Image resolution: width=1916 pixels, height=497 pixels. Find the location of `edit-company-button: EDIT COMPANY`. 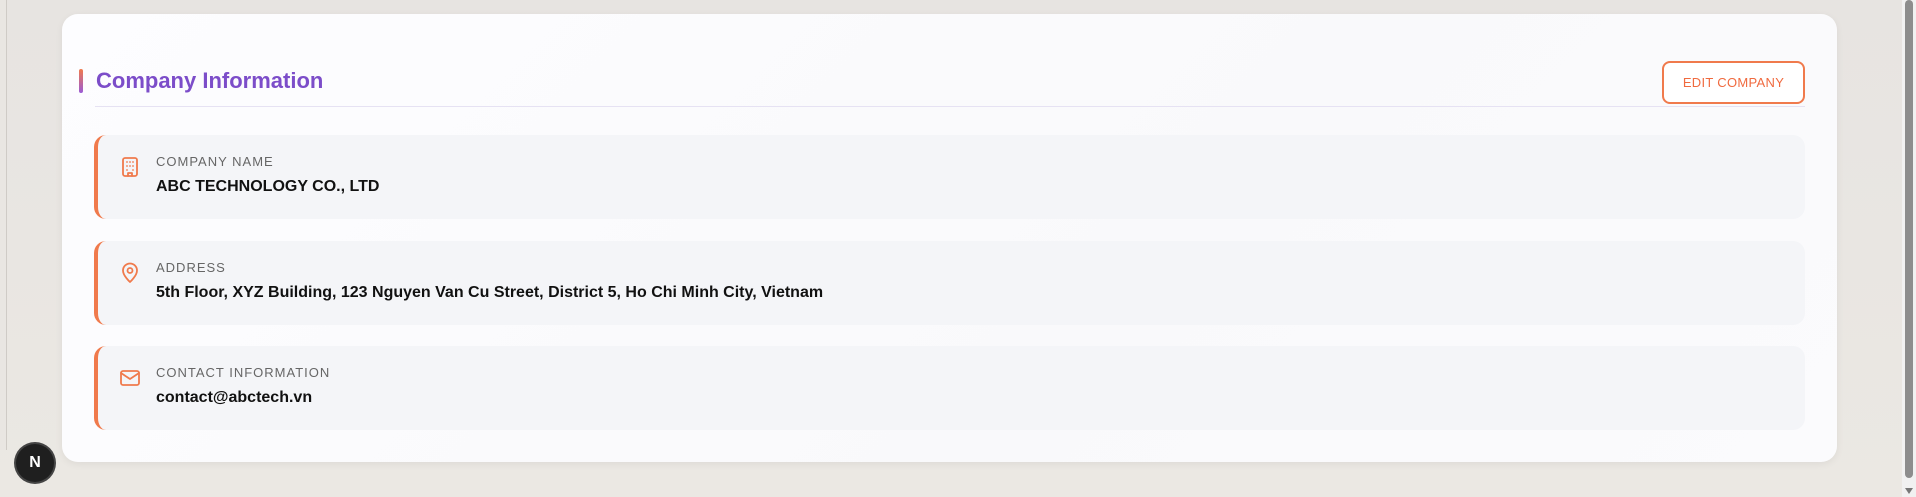

edit-company-button: EDIT COMPANY is located at coordinates (1733, 82).